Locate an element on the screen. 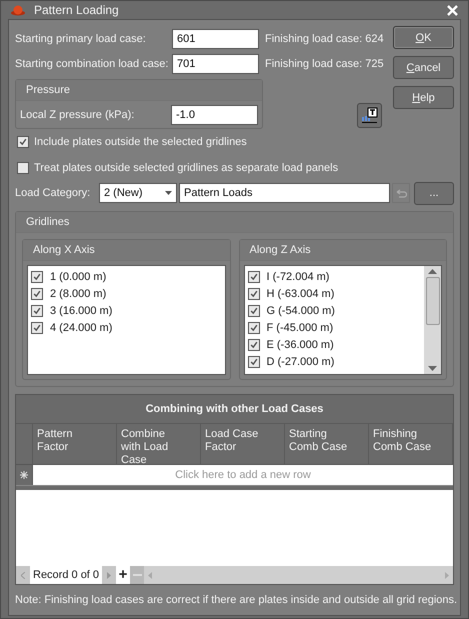  group-title: Gridlines is located at coordinates (48, 222).